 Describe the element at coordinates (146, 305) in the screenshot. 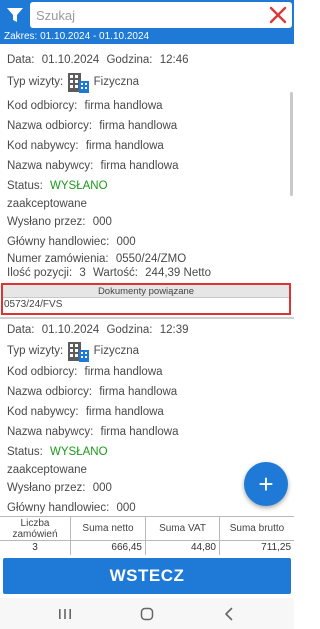

I see `related-document-link: 0573/24/FVS` at that location.